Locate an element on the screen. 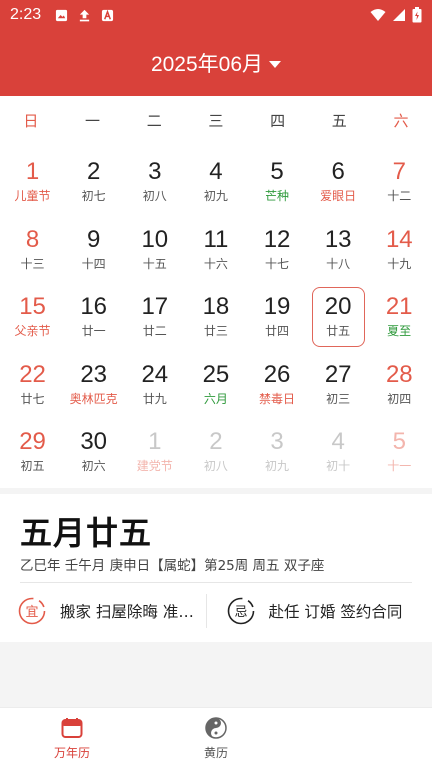 The width and height of the screenshot is (432, 768). day-cell: 24 廿九 is located at coordinates (154, 385).